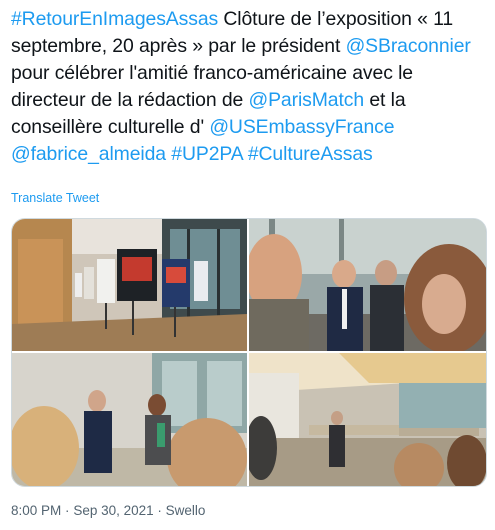 This screenshot has height=530, width=495. Describe the element at coordinates (367, 419) in the screenshot. I see `library-hall-photo` at that location.